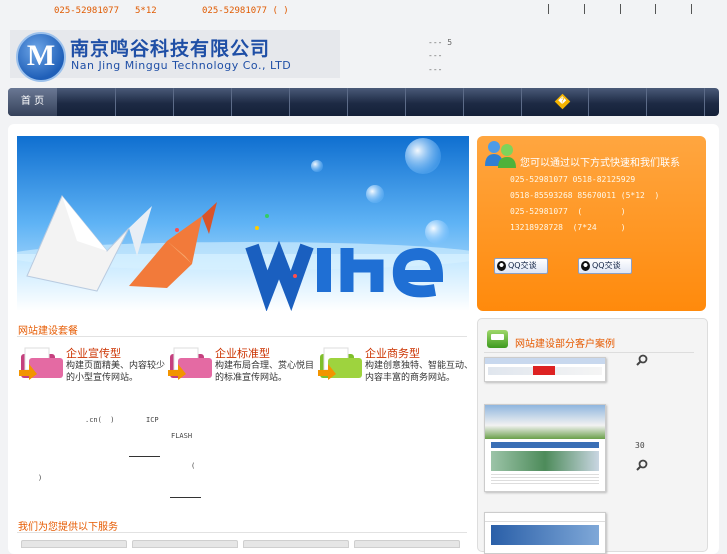 The width and height of the screenshot is (727, 554). What do you see at coordinates (265, 366) in the screenshot?
I see `package-desc: 构建布局合理、赏心悦目` at bounding box center [265, 366].